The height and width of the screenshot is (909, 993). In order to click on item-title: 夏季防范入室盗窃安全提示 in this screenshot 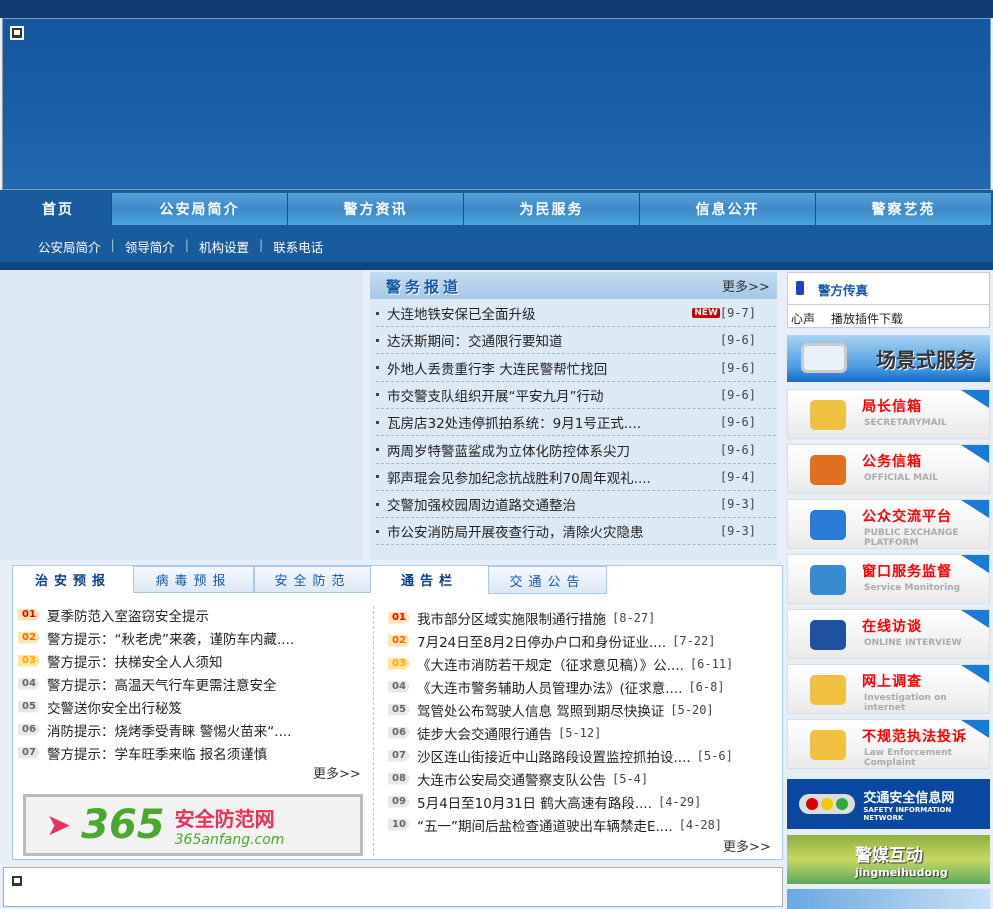, I will do `click(128, 615)`.